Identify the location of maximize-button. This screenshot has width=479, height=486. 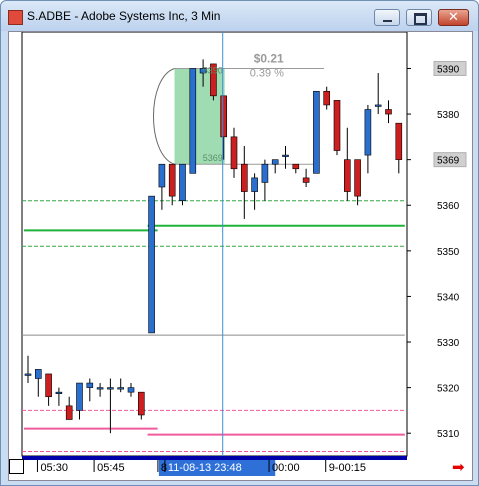
(419, 17).